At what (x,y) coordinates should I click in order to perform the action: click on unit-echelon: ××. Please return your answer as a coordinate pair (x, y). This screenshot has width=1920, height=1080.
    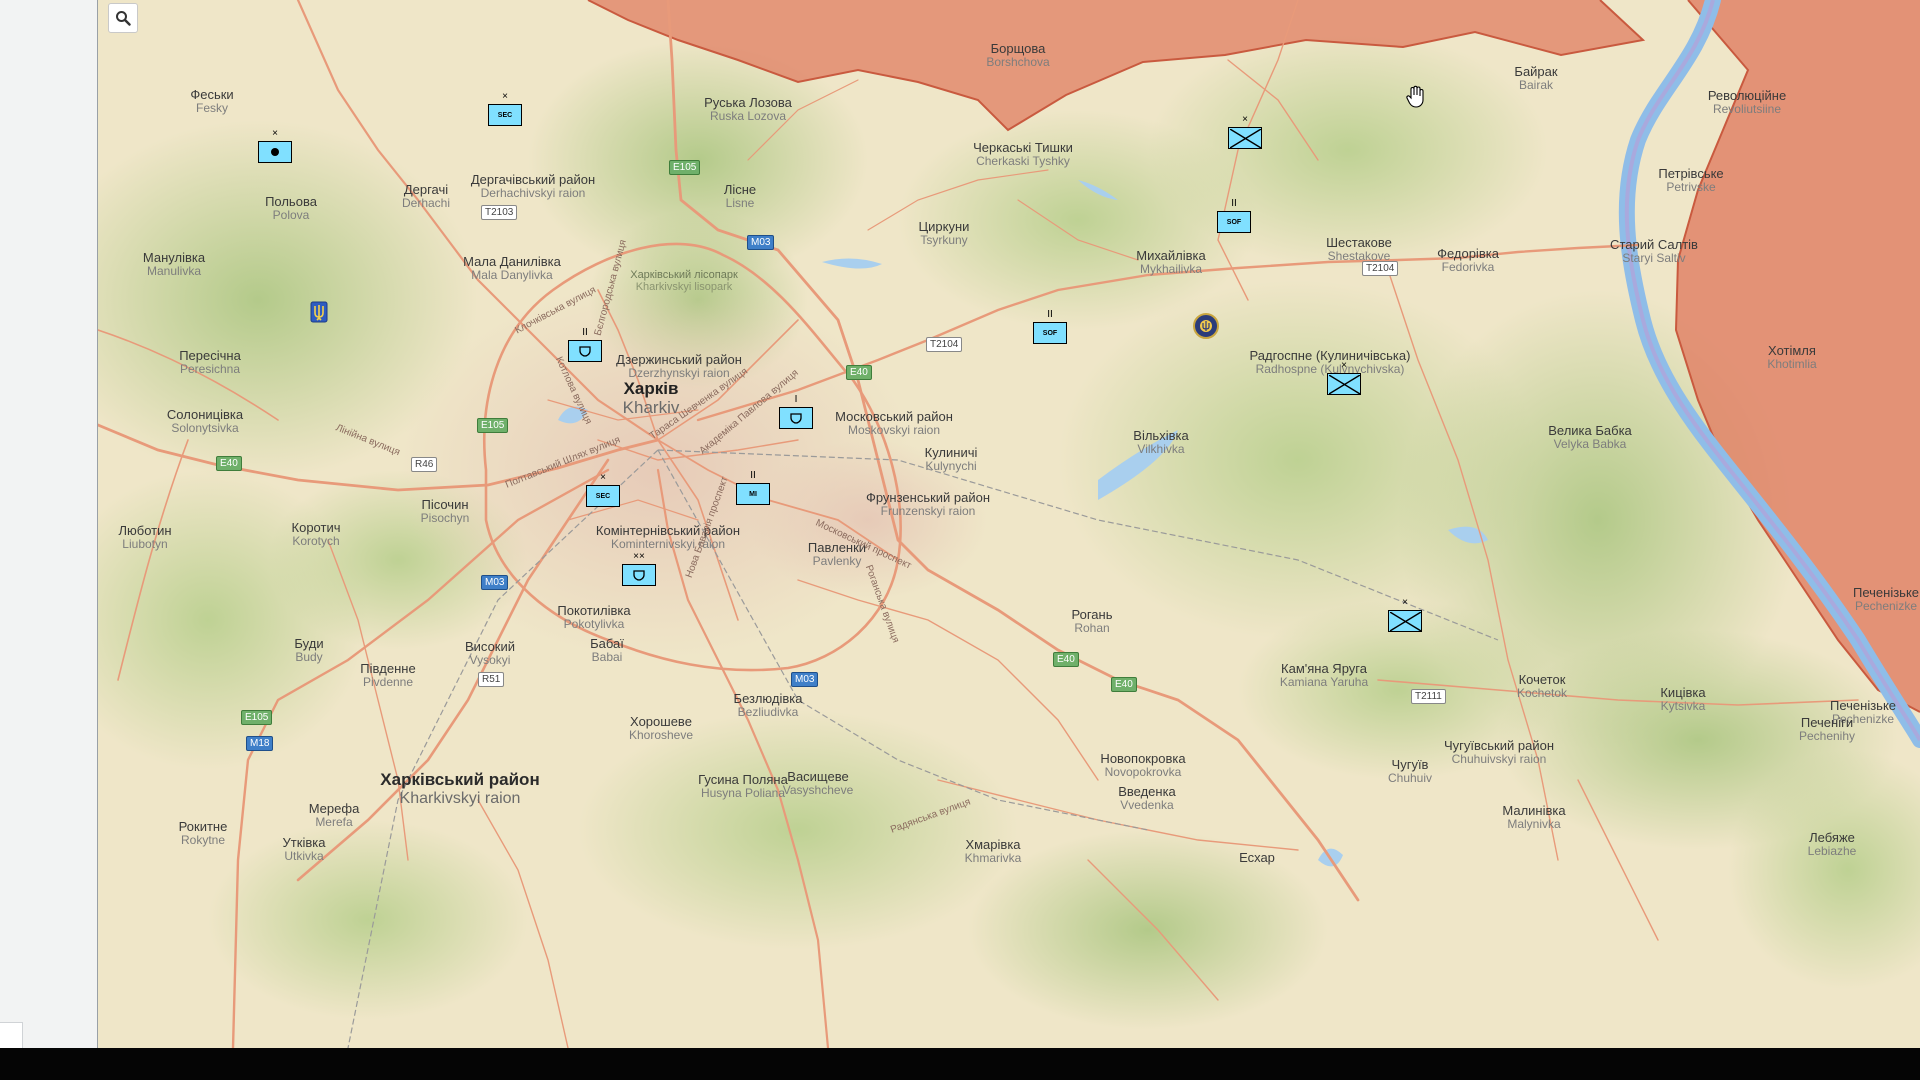
    Looking at the image, I should click on (639, 556).